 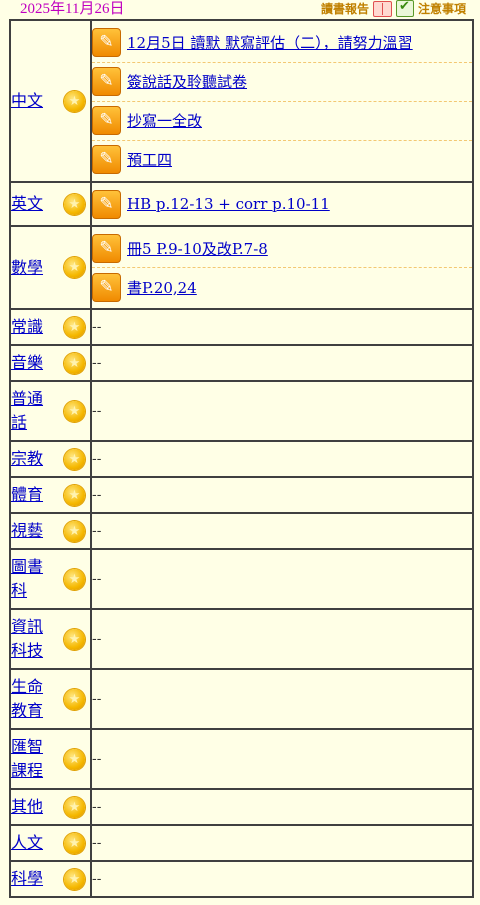 I want to click on subject-link: 生命教育, so click(x=29, y=699).